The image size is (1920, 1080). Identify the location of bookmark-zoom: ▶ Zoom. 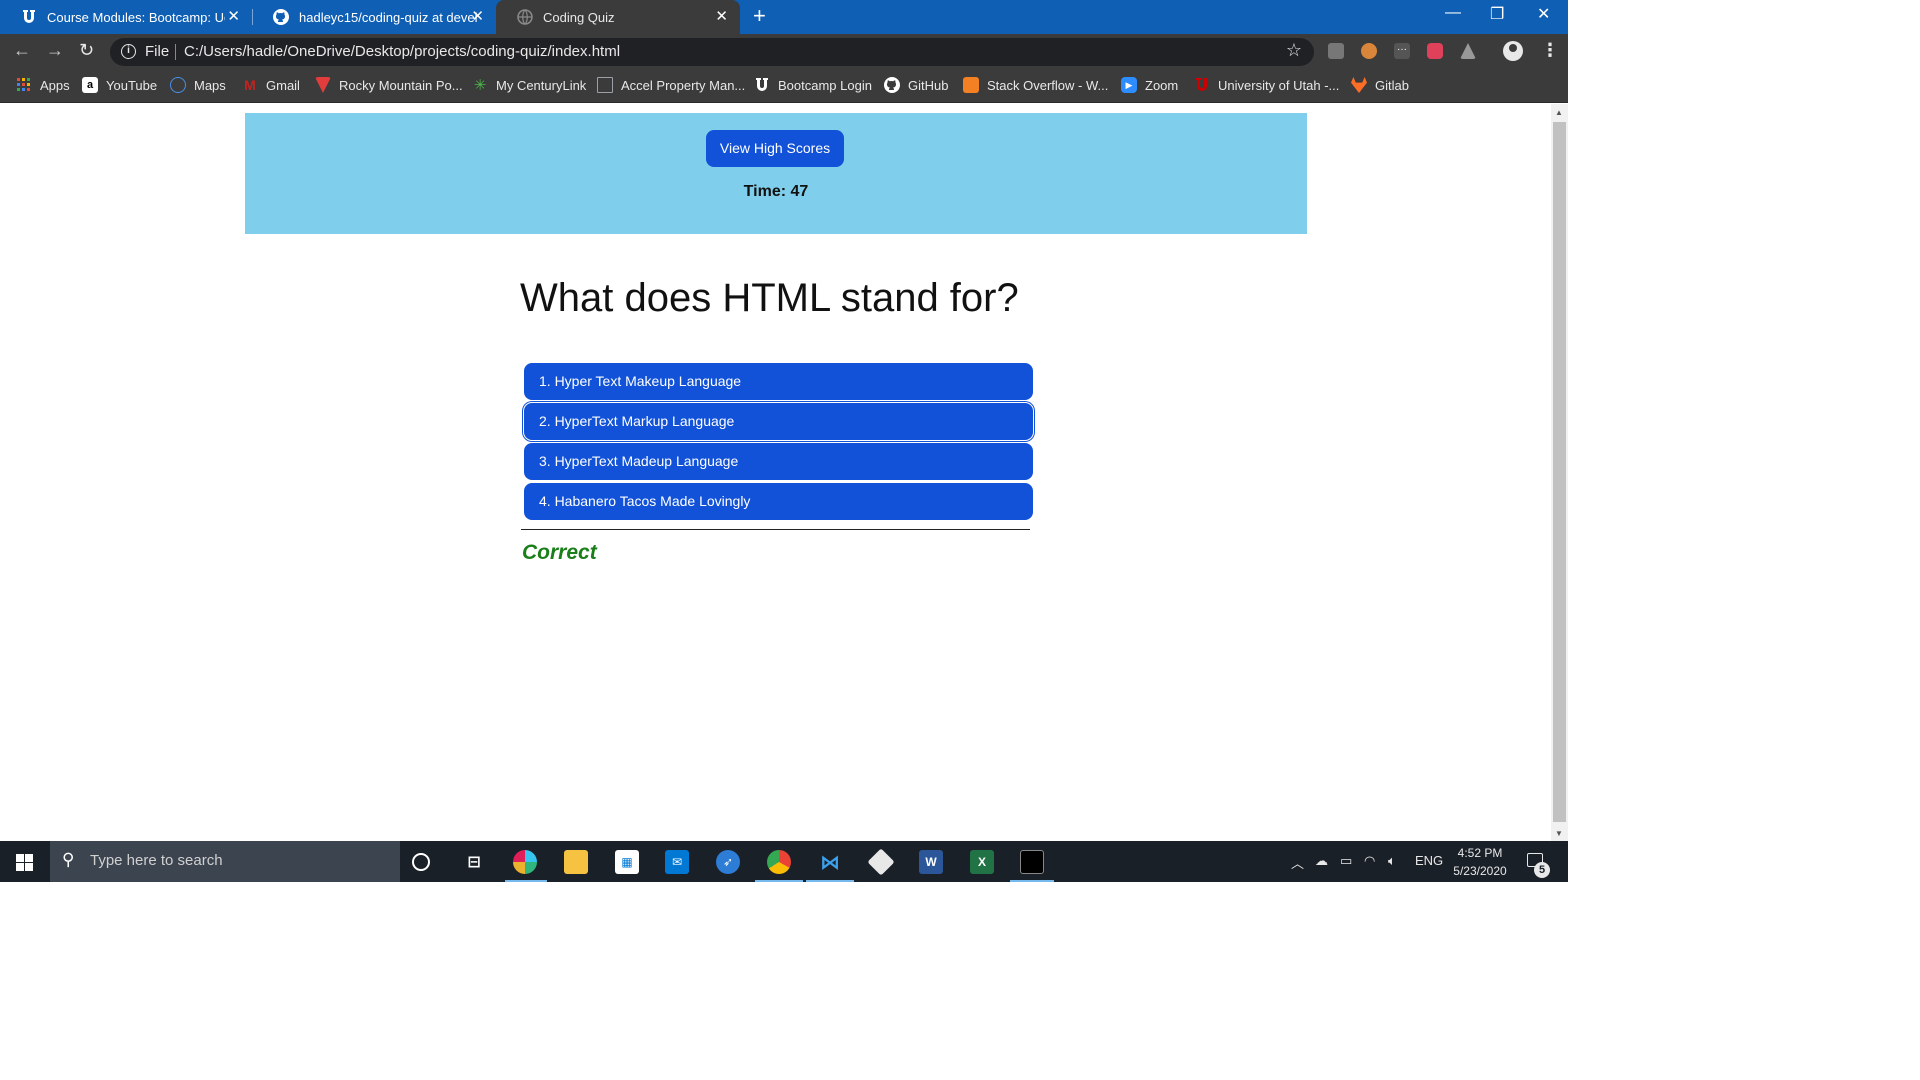
(1149, 85).